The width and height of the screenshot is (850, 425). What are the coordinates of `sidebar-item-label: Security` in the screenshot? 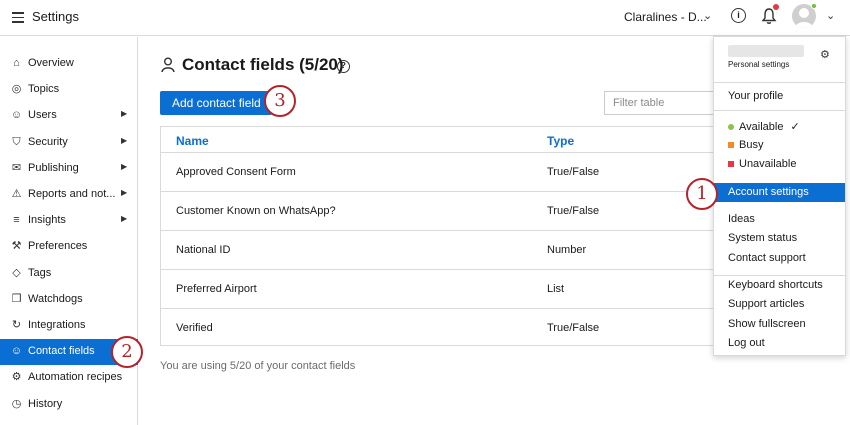 It's located at (48, 141).